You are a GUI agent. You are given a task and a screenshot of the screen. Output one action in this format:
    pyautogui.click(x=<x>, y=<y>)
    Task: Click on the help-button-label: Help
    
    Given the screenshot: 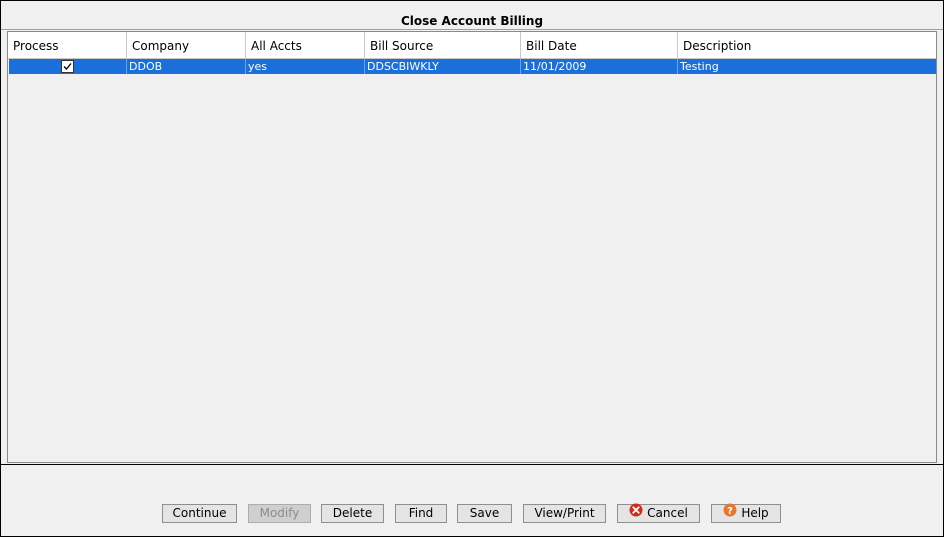 What is the action you would take?
    pyautogui.click(x=755, y=513)
    